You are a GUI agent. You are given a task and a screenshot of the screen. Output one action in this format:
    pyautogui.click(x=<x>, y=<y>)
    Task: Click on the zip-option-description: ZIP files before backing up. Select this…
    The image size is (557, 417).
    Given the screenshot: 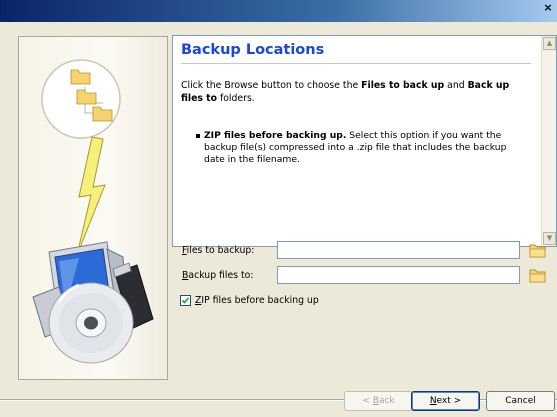 What is the action you would take?
    pyautogui.click(x=359, y=148)
    